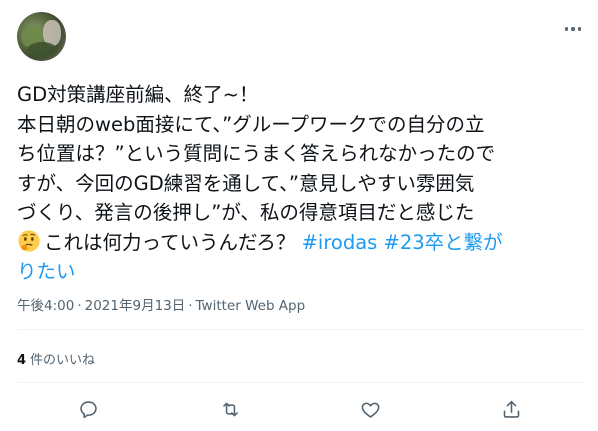 The height and width of the screenshot is (431, 598). I want to click on likes-count-link: 4 件のいいね, so click(56, 358).